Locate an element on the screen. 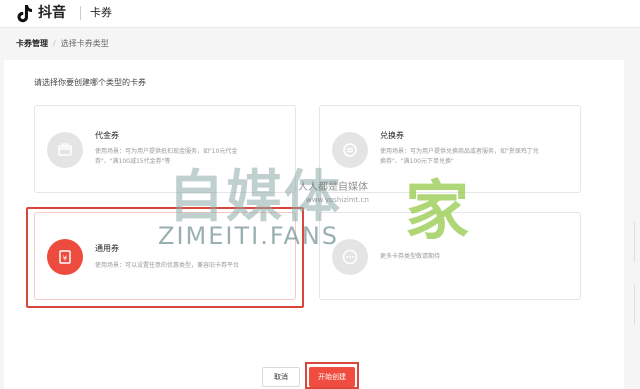  more-icon is located at coordinates (350, 257).